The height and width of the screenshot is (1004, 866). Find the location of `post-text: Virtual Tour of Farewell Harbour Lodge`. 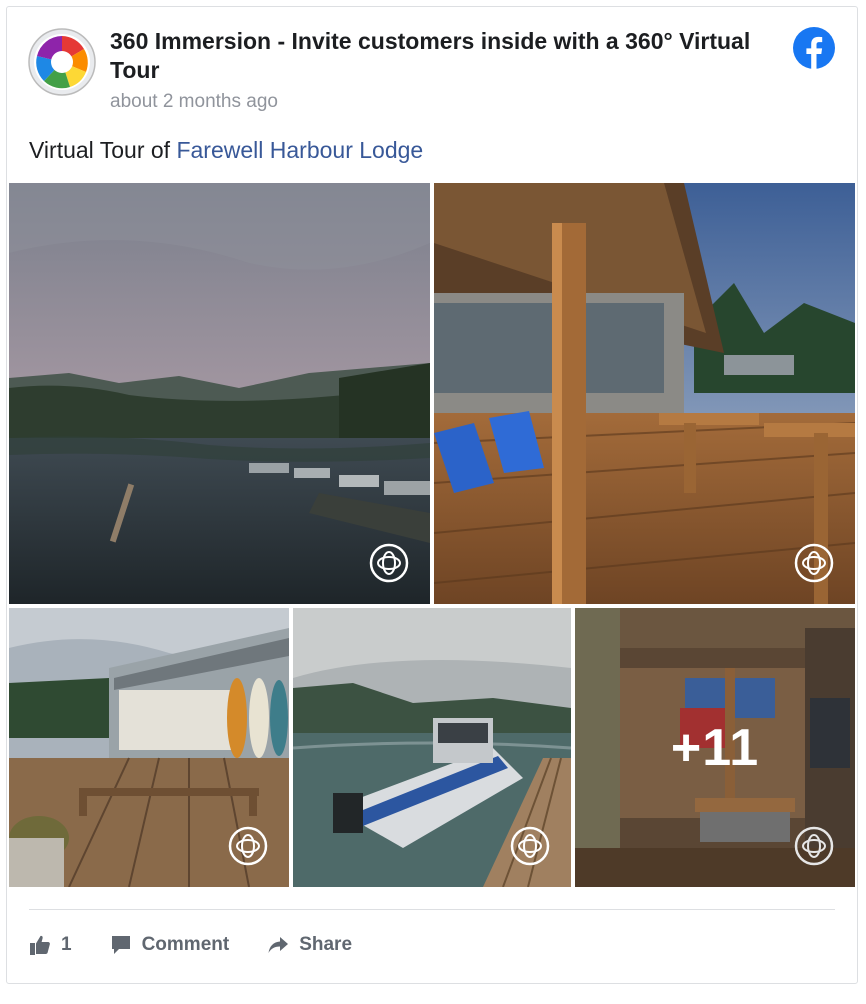

post-text: Virtual Tour of Farewell Harbour Lodge is located at coordinates (226, 150).